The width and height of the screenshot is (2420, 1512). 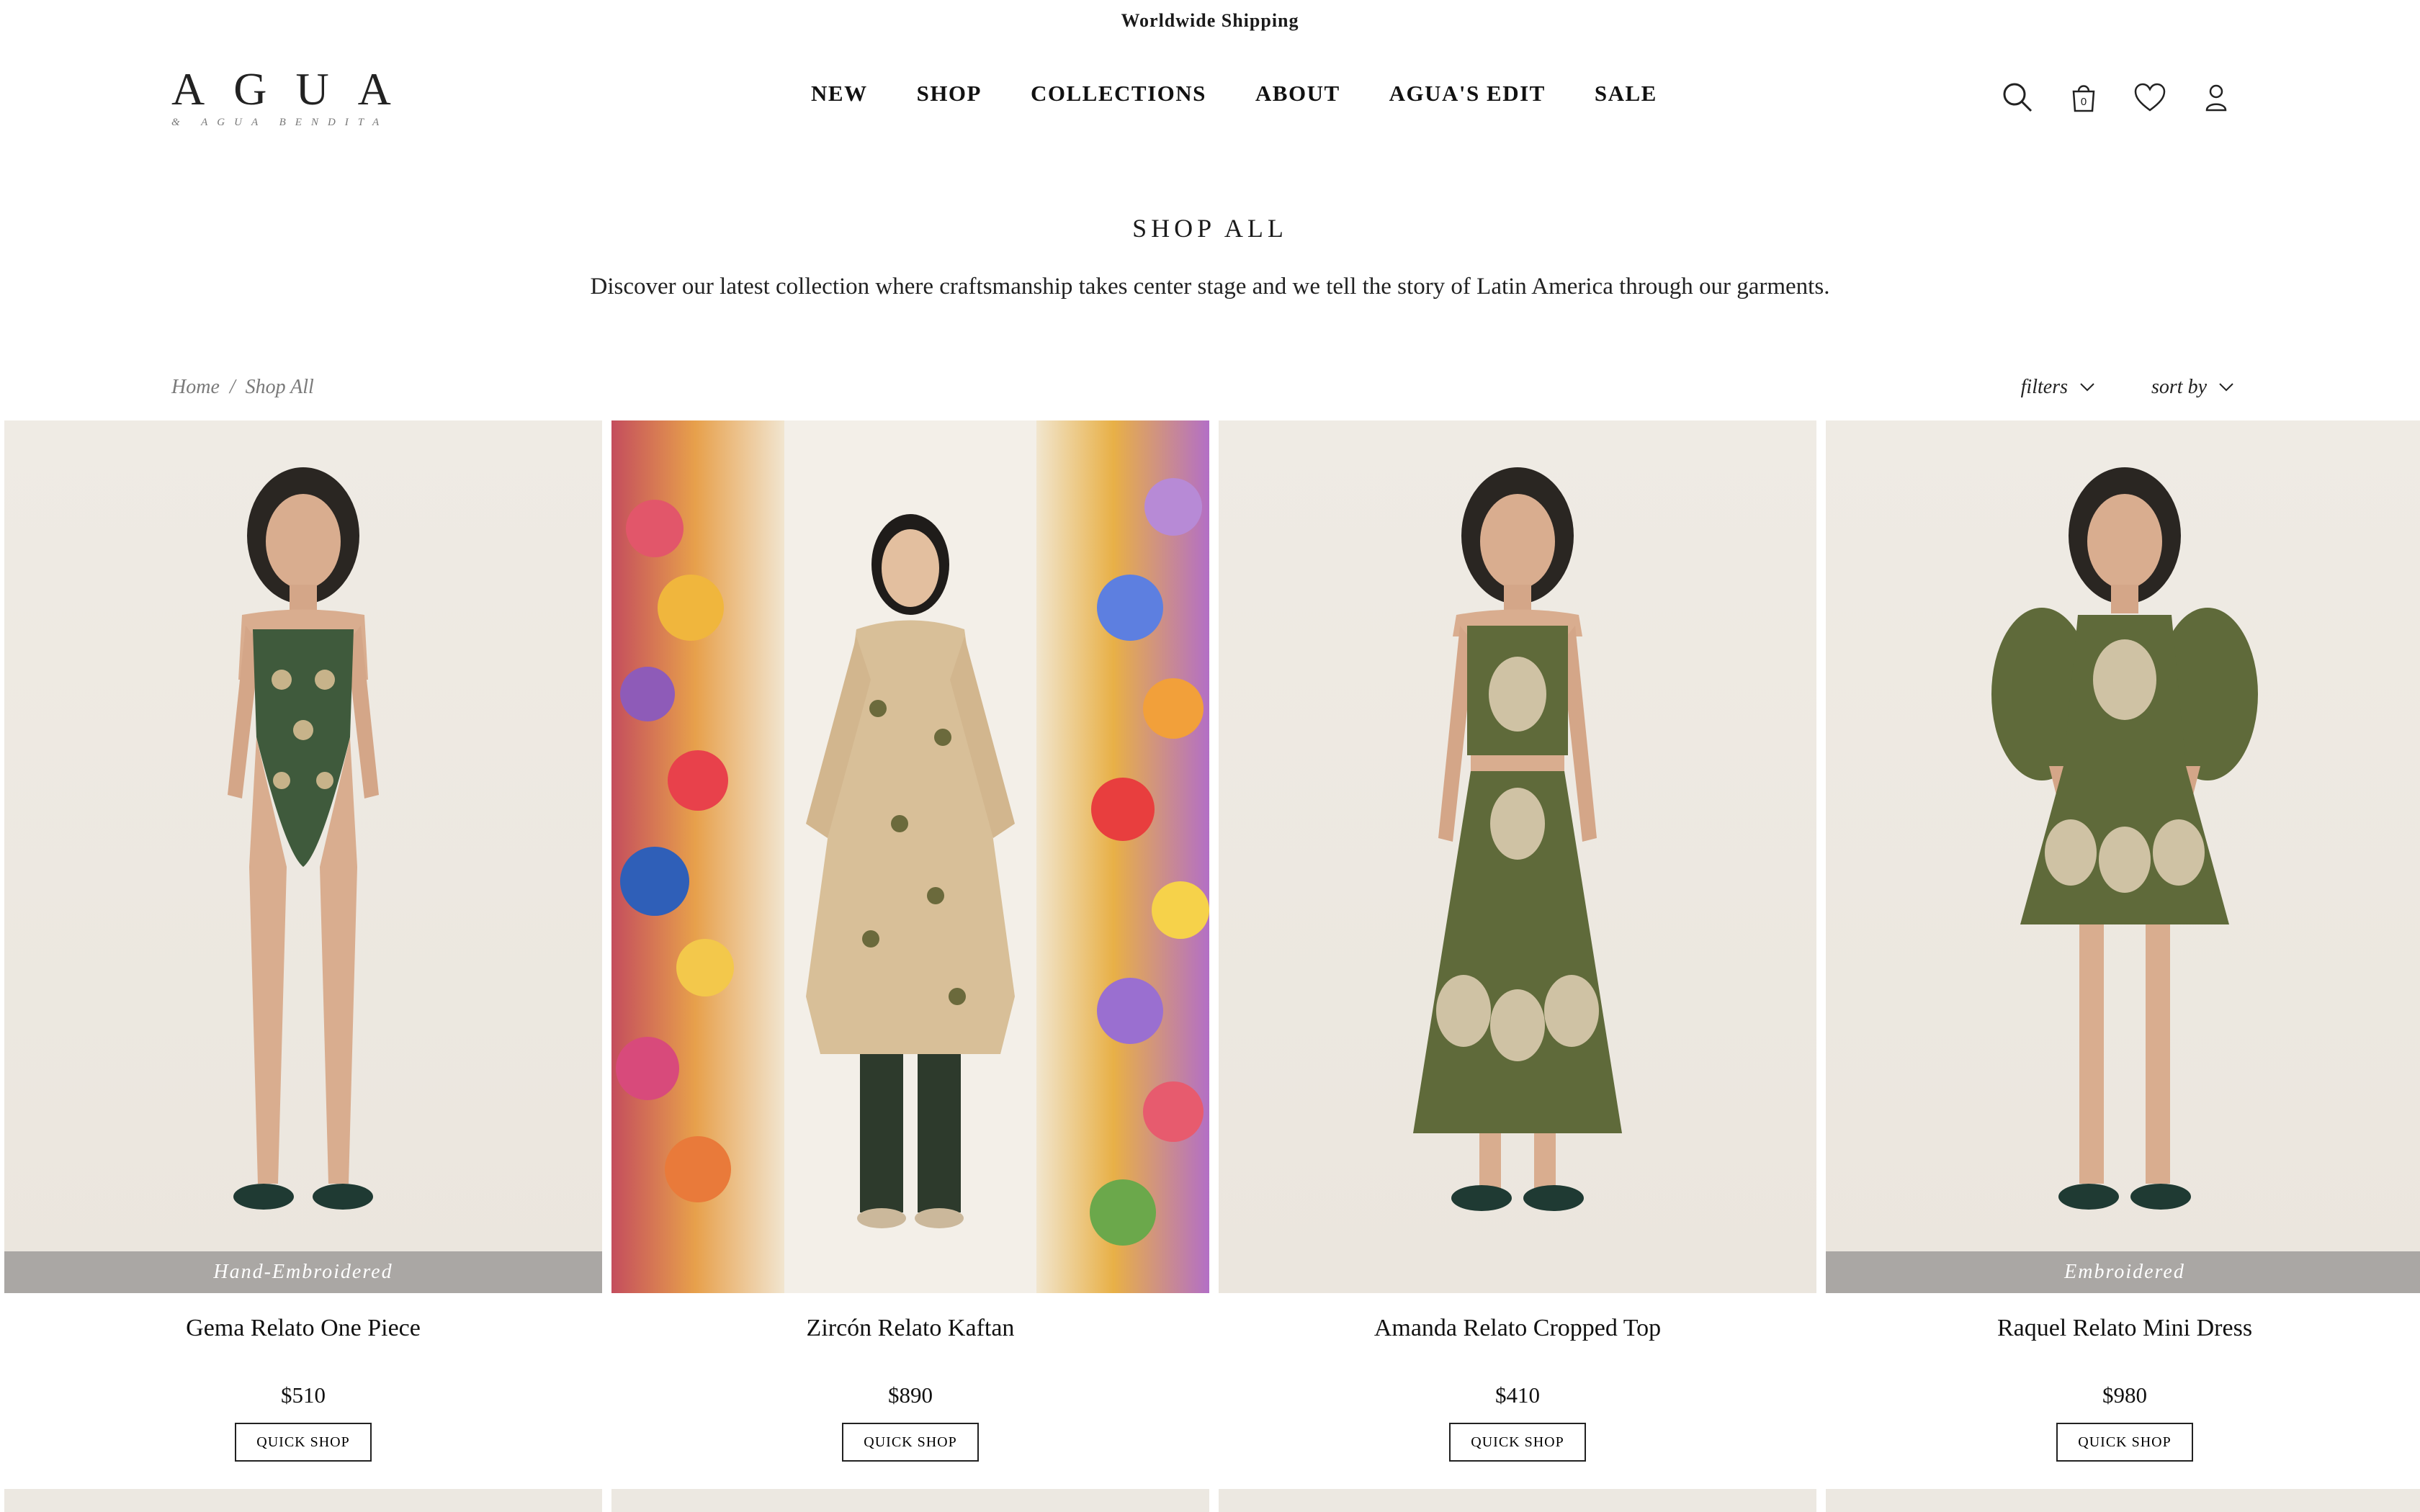 I want to click on product-price: $410, so click(x=1518, y=1395).